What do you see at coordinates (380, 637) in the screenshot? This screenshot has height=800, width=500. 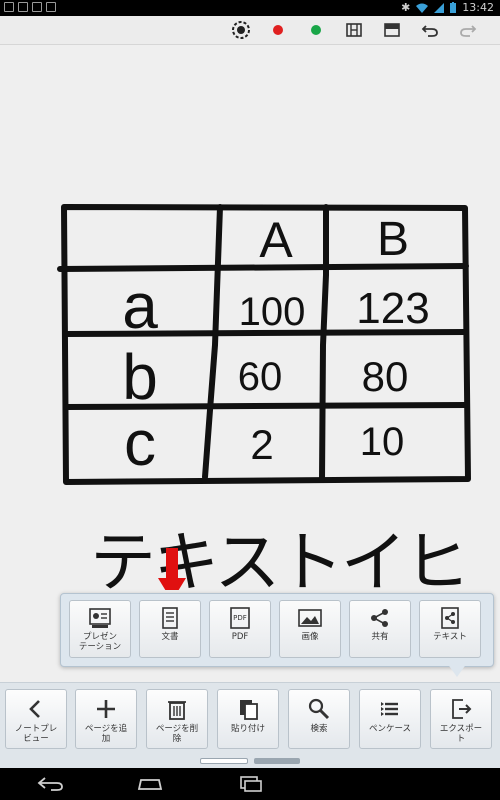 I see `export-share-label: 共有` at bounding box center [380, 637].